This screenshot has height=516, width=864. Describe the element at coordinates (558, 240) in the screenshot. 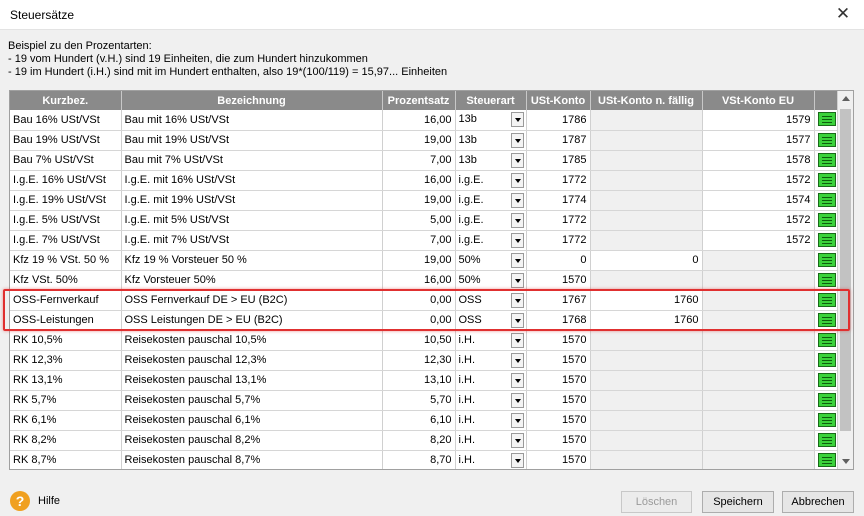

I see `cell-ust-konto: 1772` at that location.